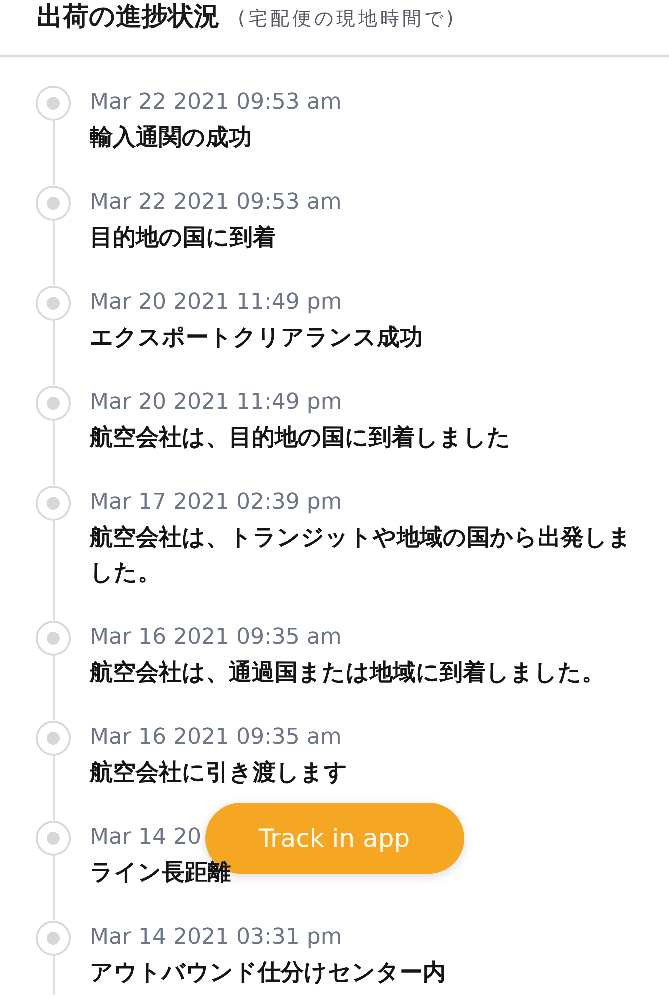 The image size is (669, 999). What do you see at coordinates (300, 438) in the screenshot?
I see `event-description: 航空会社は、目的地の国に到着しました` at bounding box center [300, 438].